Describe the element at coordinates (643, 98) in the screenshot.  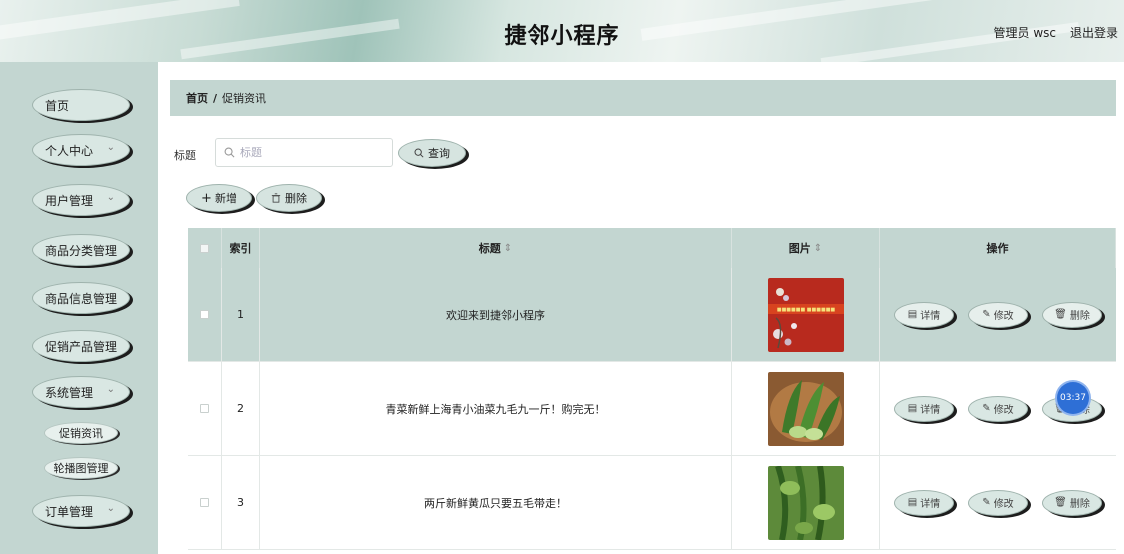
I see `breadcrumb: 首页 / 促销资讯` at that location.